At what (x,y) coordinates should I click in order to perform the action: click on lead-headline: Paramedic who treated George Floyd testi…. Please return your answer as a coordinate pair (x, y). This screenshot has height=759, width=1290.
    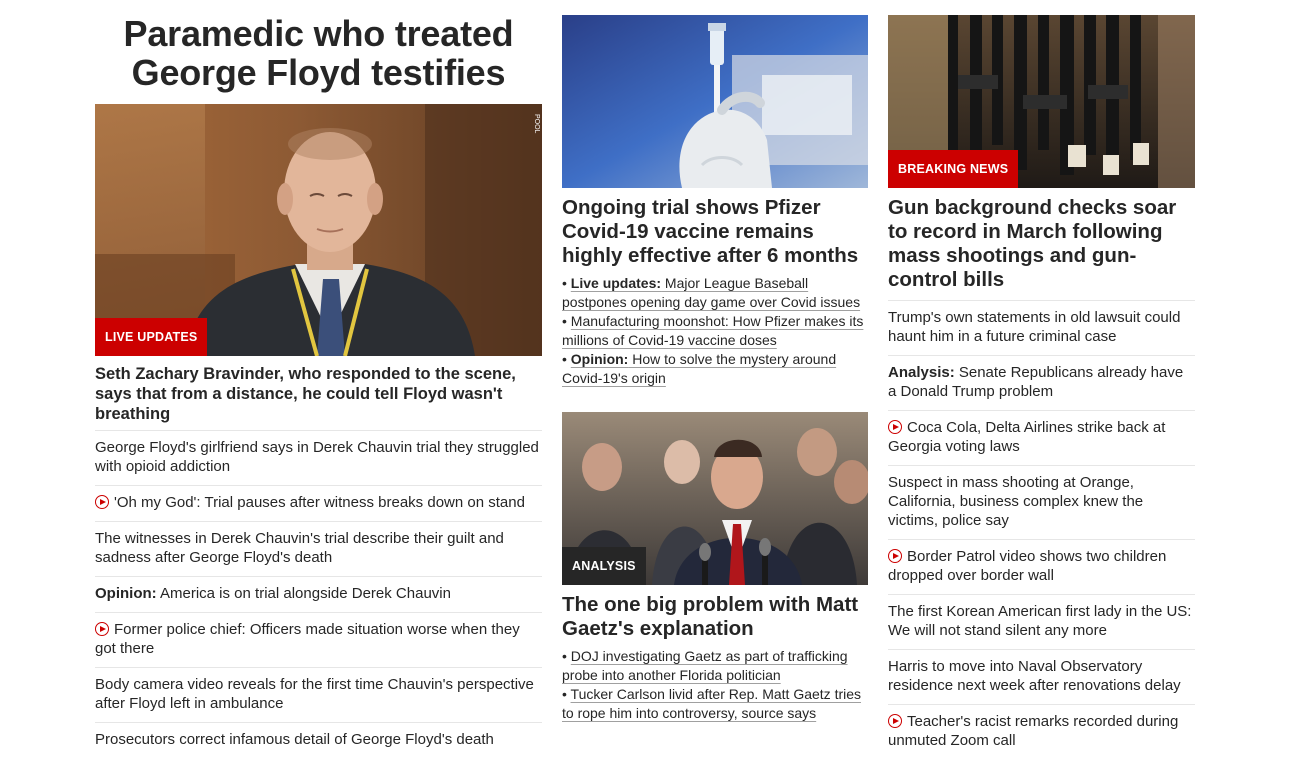
    Looking at the image, I should click on (318, 53).